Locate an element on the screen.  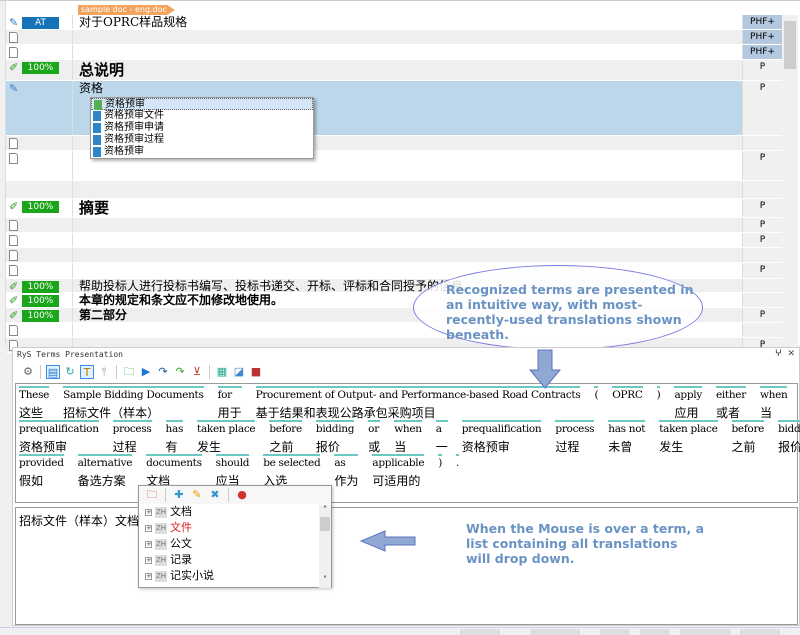
pin-icon: ● is located at coordinates (242, 495).